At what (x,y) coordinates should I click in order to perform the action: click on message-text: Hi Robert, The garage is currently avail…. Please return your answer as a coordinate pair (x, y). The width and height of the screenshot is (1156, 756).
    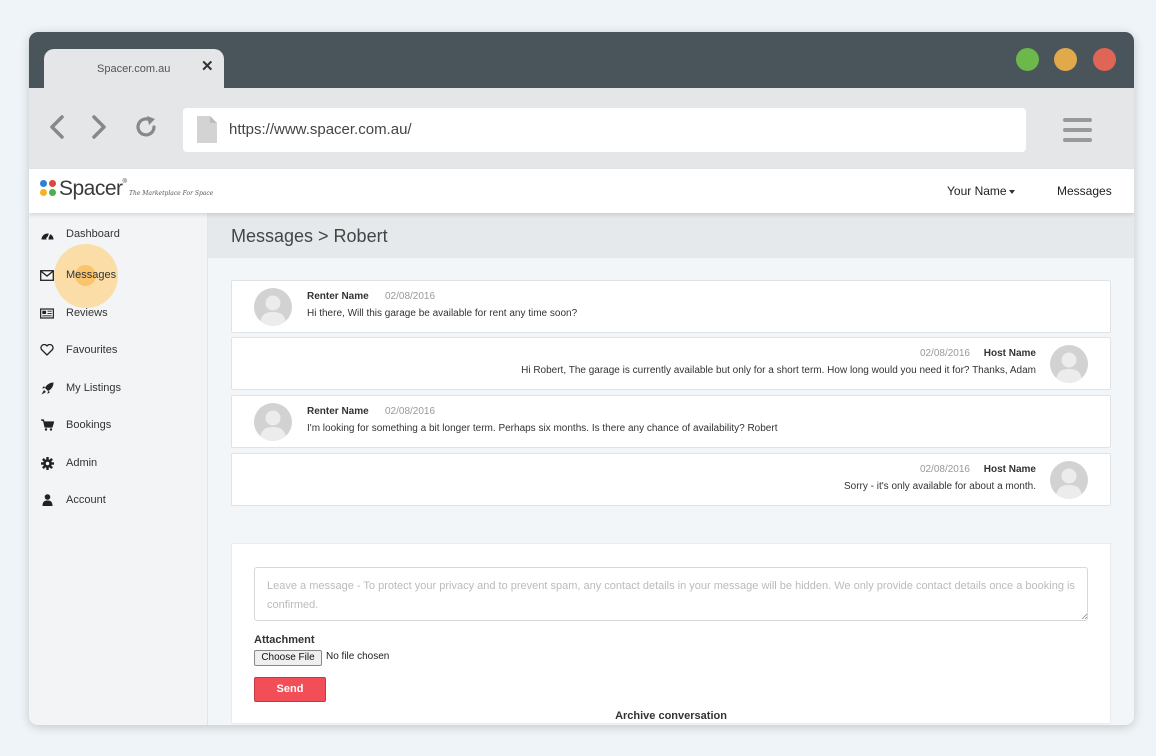
    Looking at the image, I should click on (778, 370).